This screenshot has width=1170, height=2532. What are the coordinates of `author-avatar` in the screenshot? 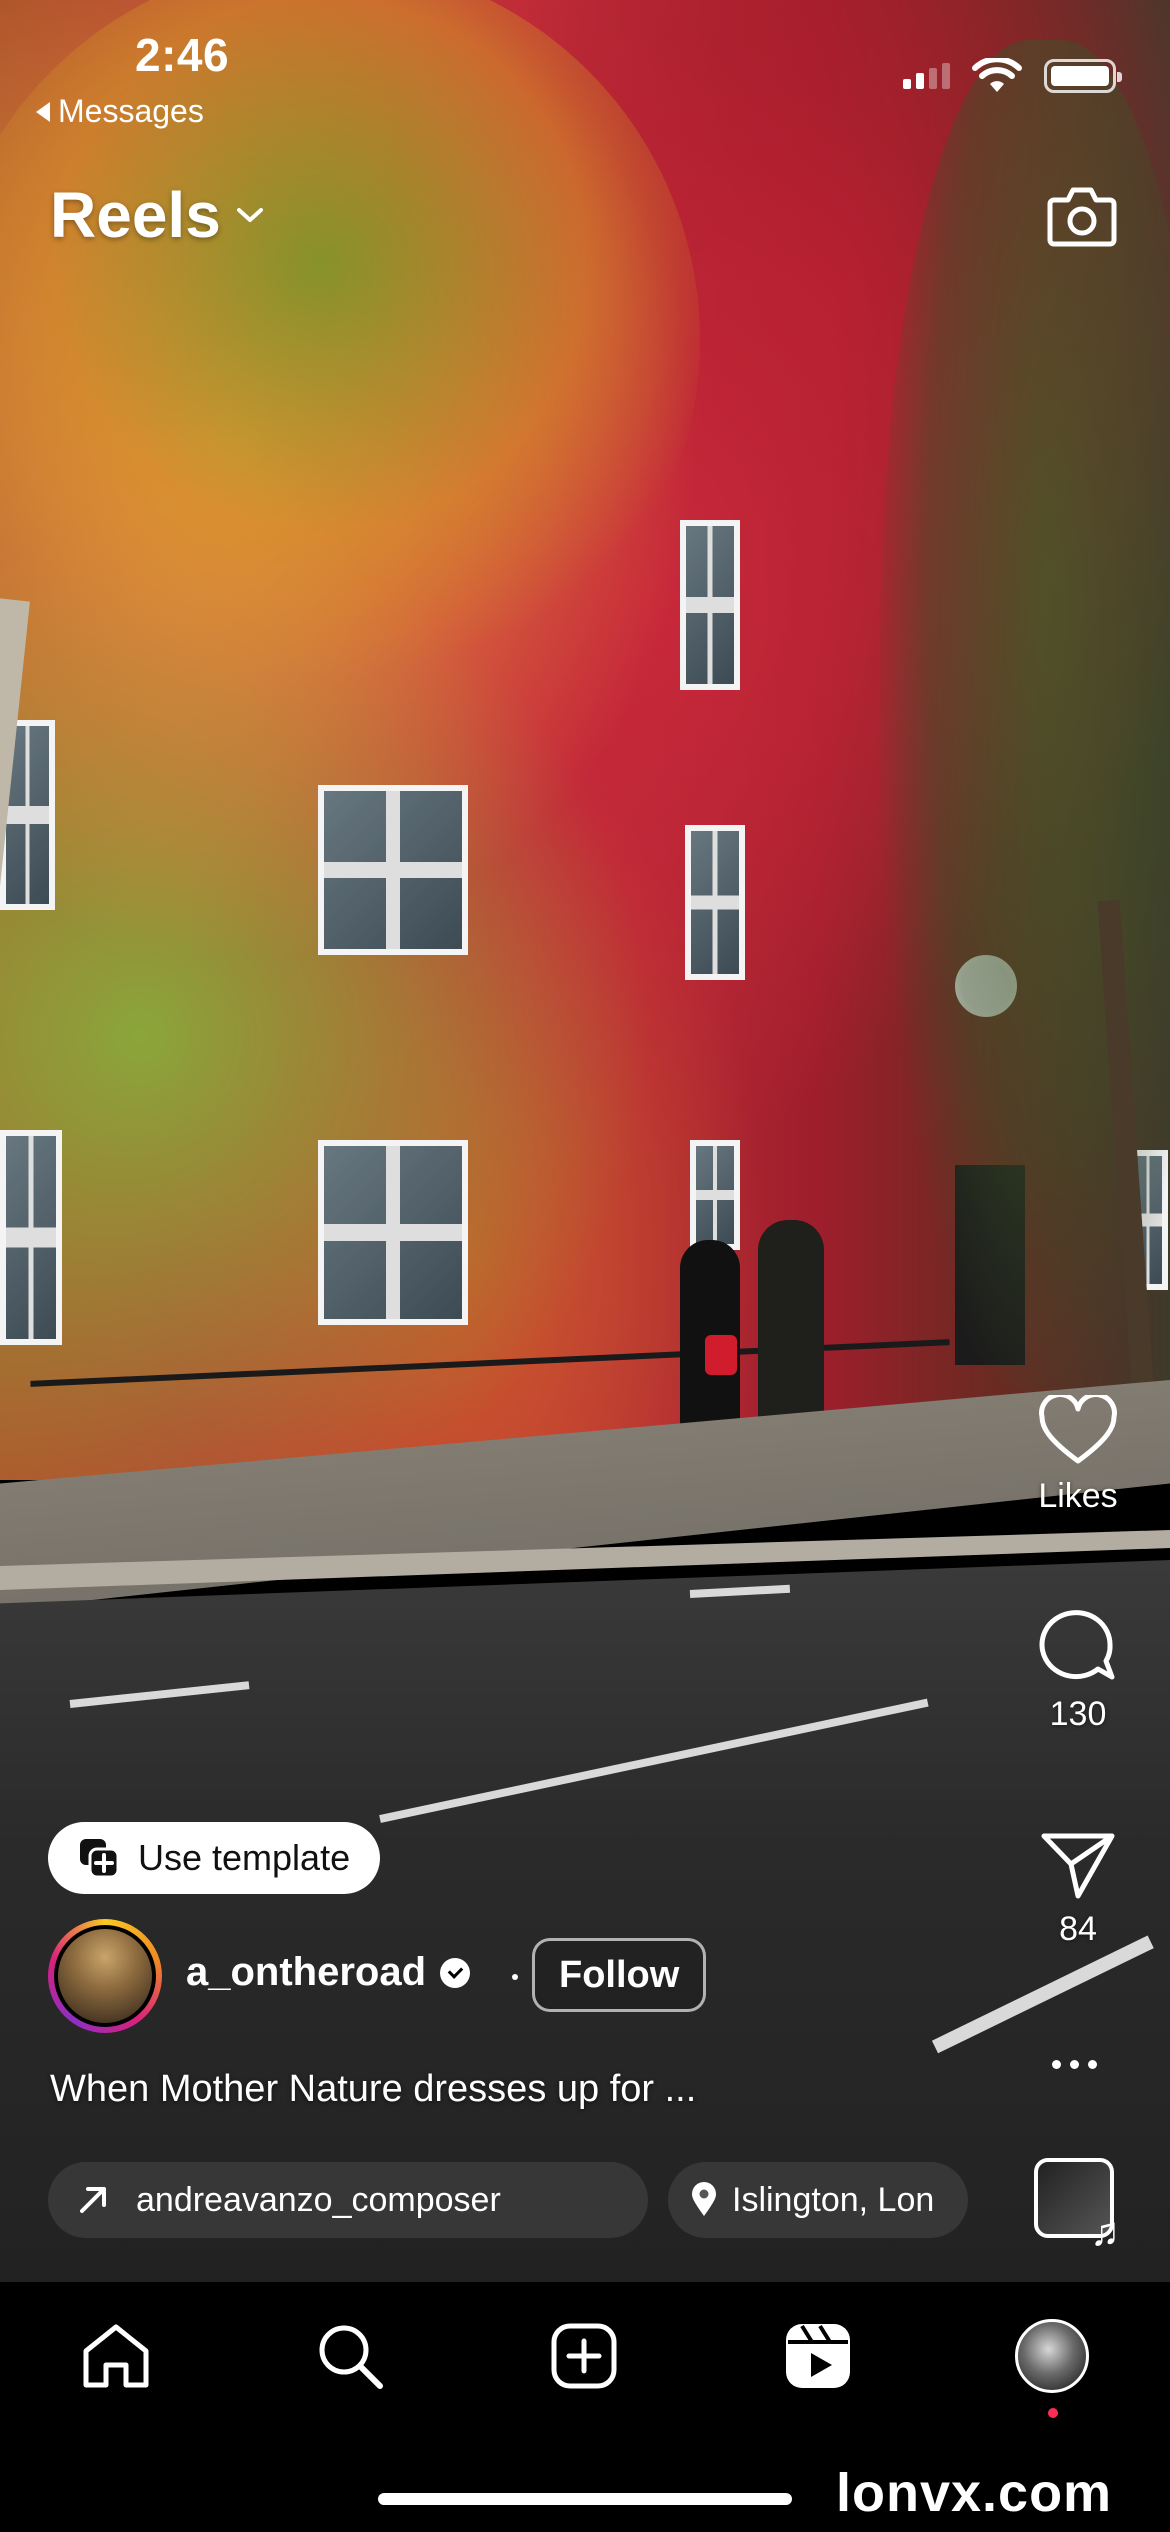 It's located at (105, 1976).